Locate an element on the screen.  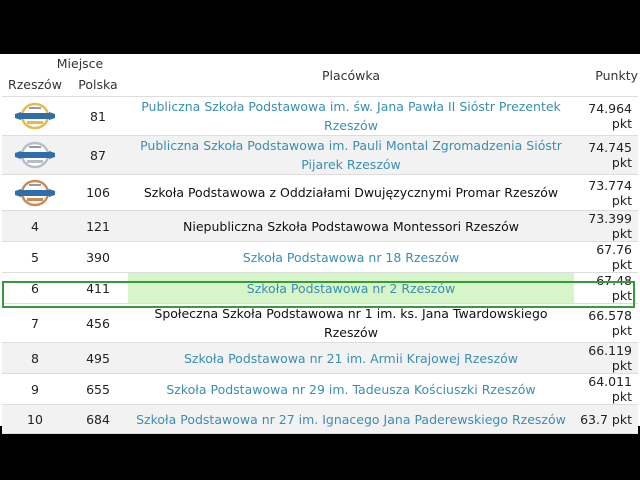
medal-bronze-icon is located at coordinates (35, 193).